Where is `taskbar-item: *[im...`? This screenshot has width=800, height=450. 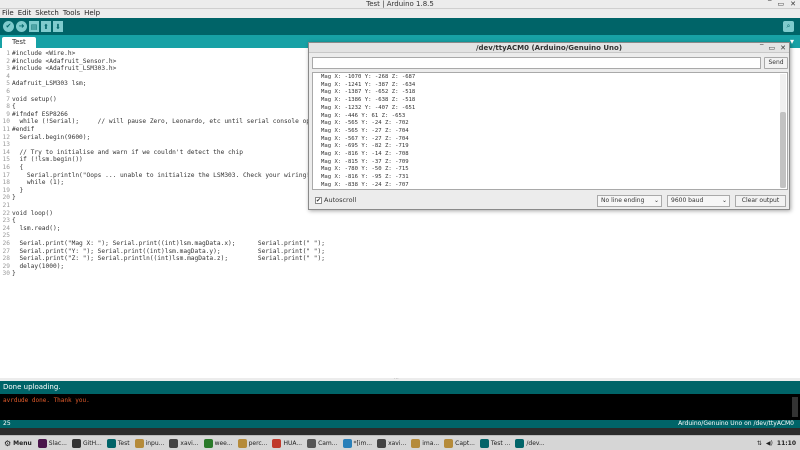
taskbar-item: *[im... is located at coordinates (358, 443).